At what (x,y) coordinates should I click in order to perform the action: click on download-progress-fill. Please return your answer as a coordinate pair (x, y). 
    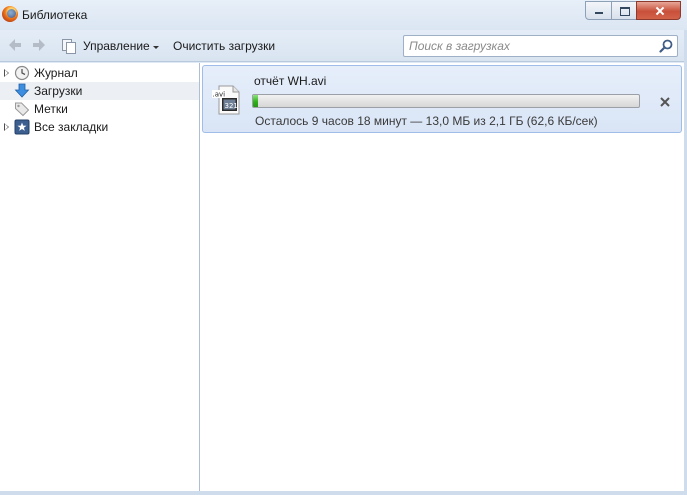
    Looking at the image, I should click on (255, 101).